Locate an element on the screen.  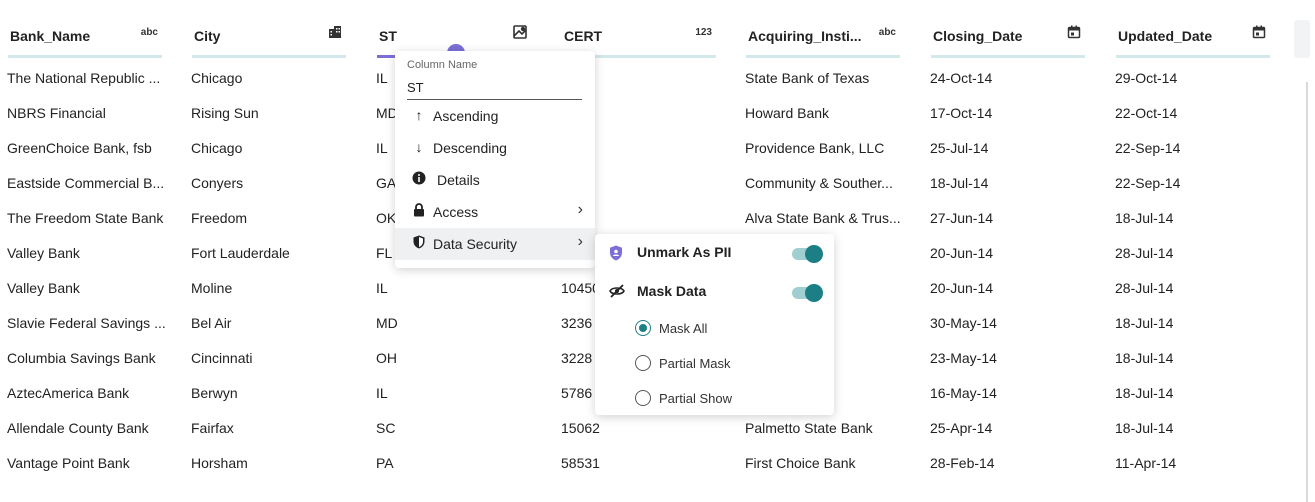
radio-button-selected is located at coordinates (643, 328).